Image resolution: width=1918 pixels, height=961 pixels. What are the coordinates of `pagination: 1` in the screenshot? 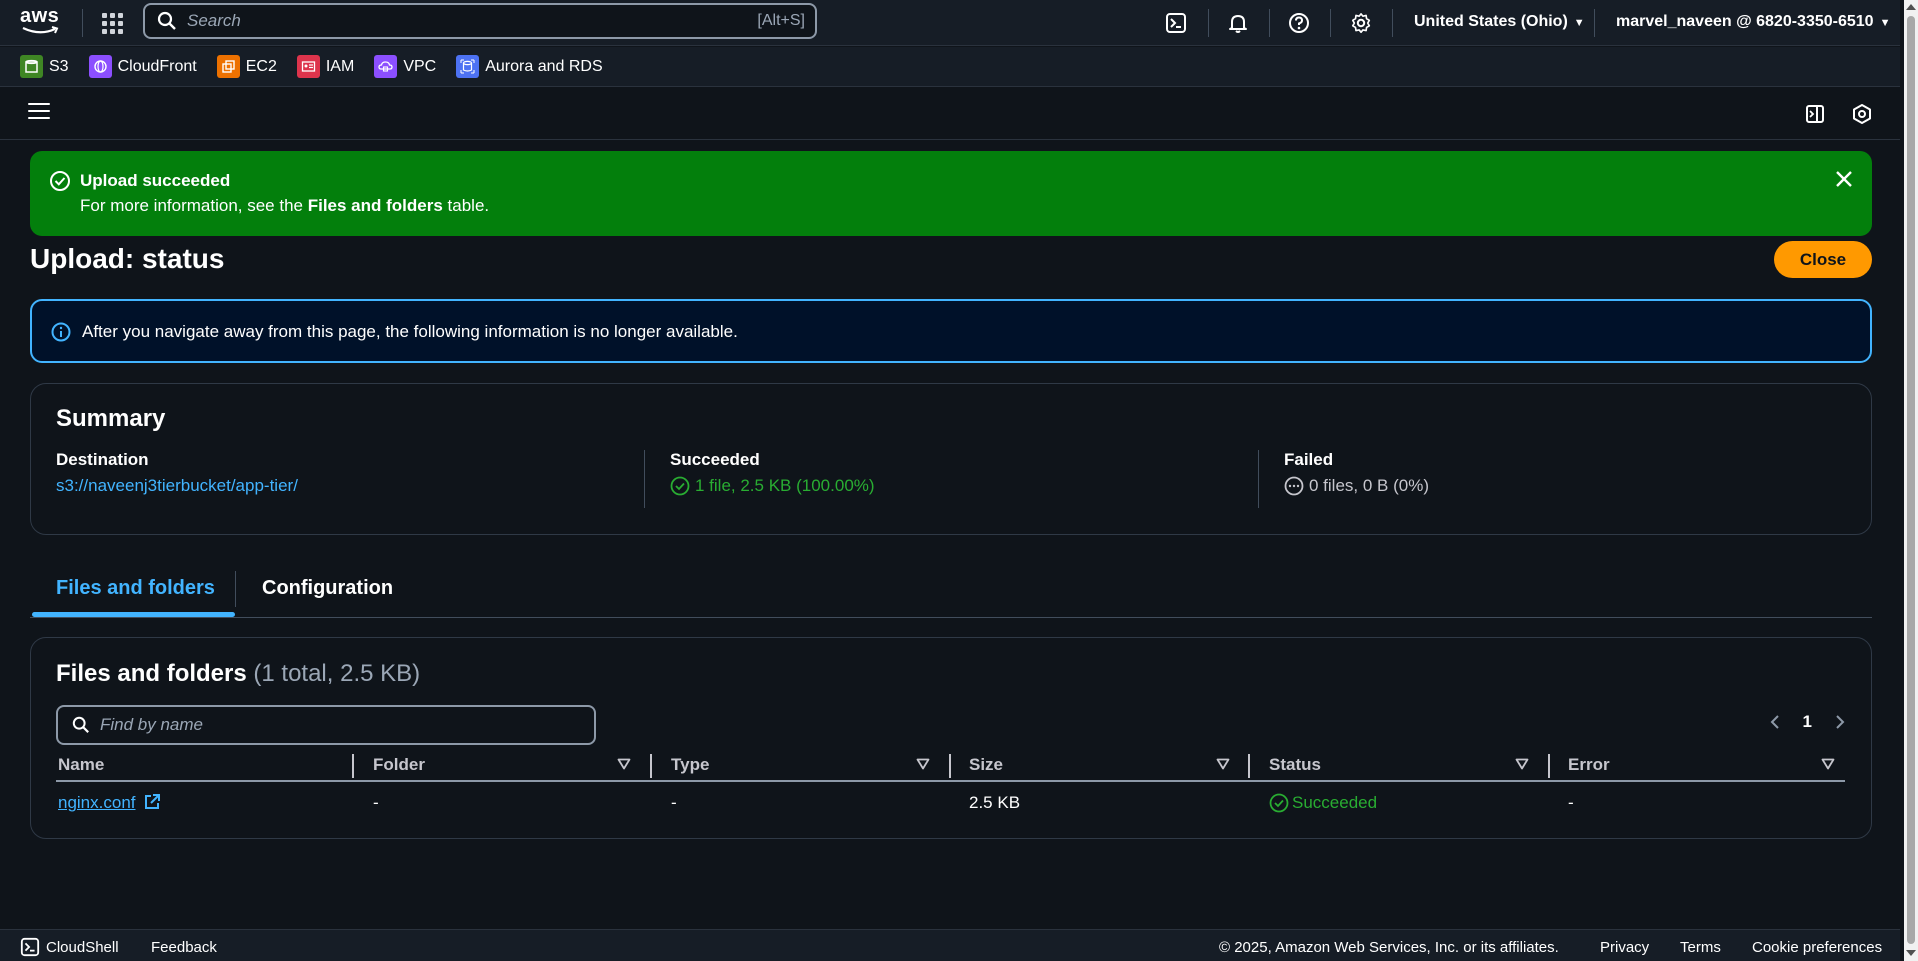 It's located at (1807, 722).